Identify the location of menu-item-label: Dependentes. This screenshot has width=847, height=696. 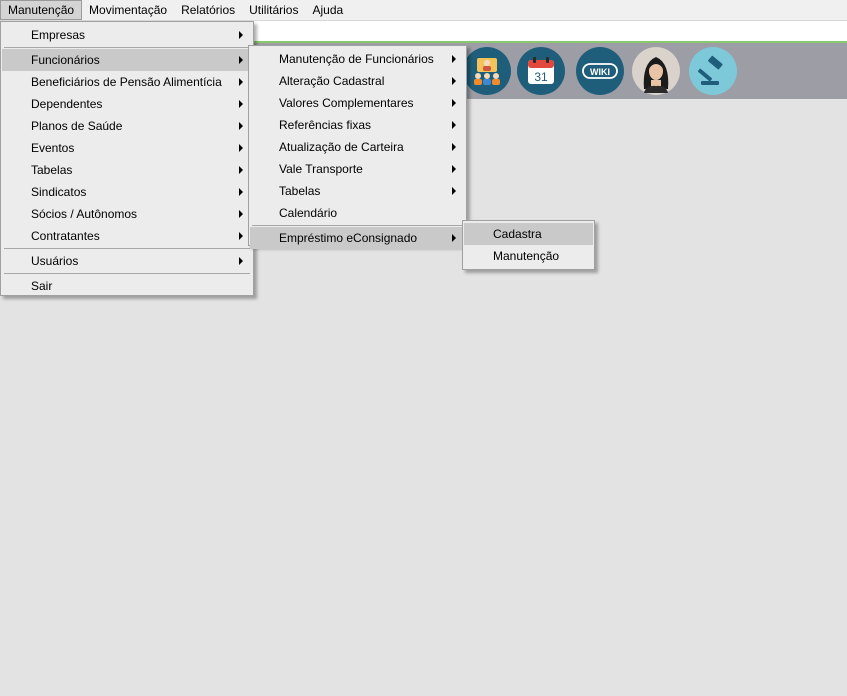
(67, 104).